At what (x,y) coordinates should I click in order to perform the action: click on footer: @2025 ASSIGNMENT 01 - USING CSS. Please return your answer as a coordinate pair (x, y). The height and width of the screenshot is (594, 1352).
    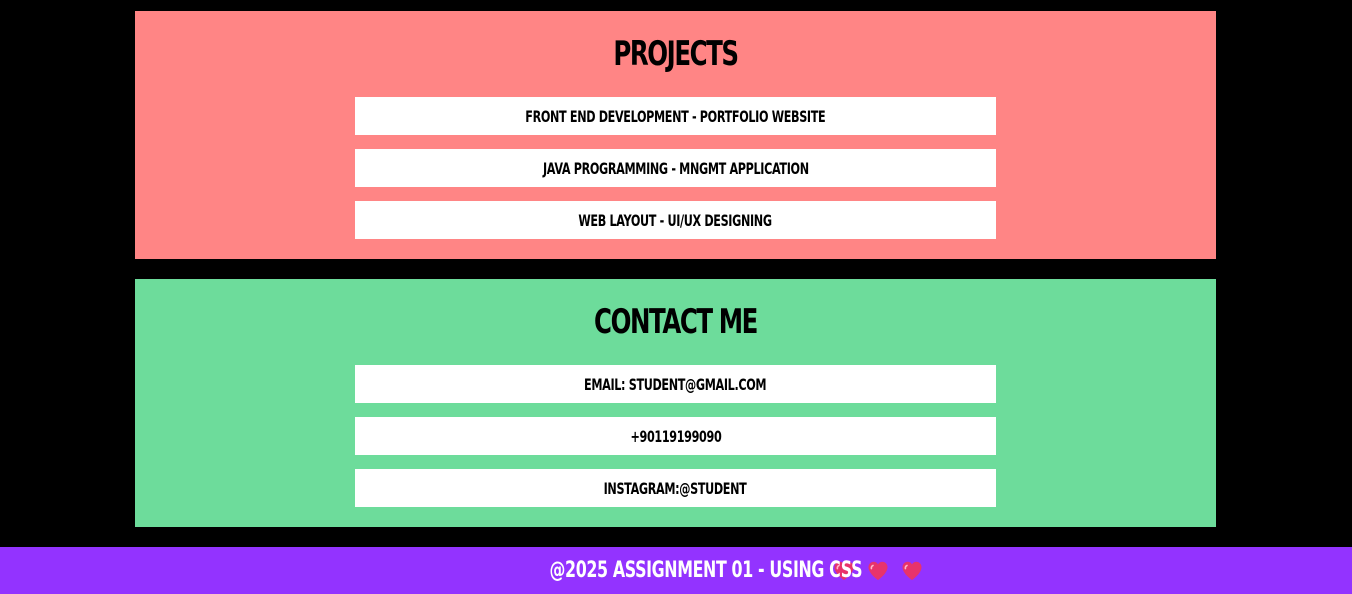
    Looking at the image, I should click on (676, 570).